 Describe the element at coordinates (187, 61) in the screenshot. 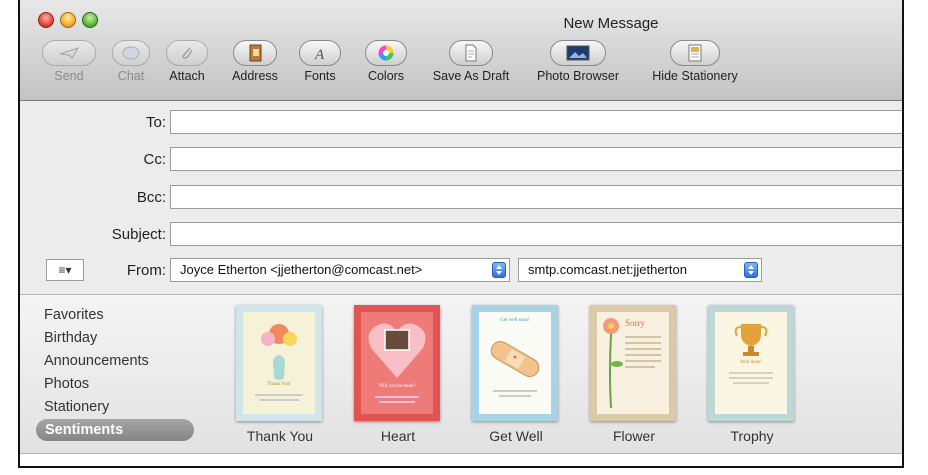

I see `attach-button: Attach` at that location.